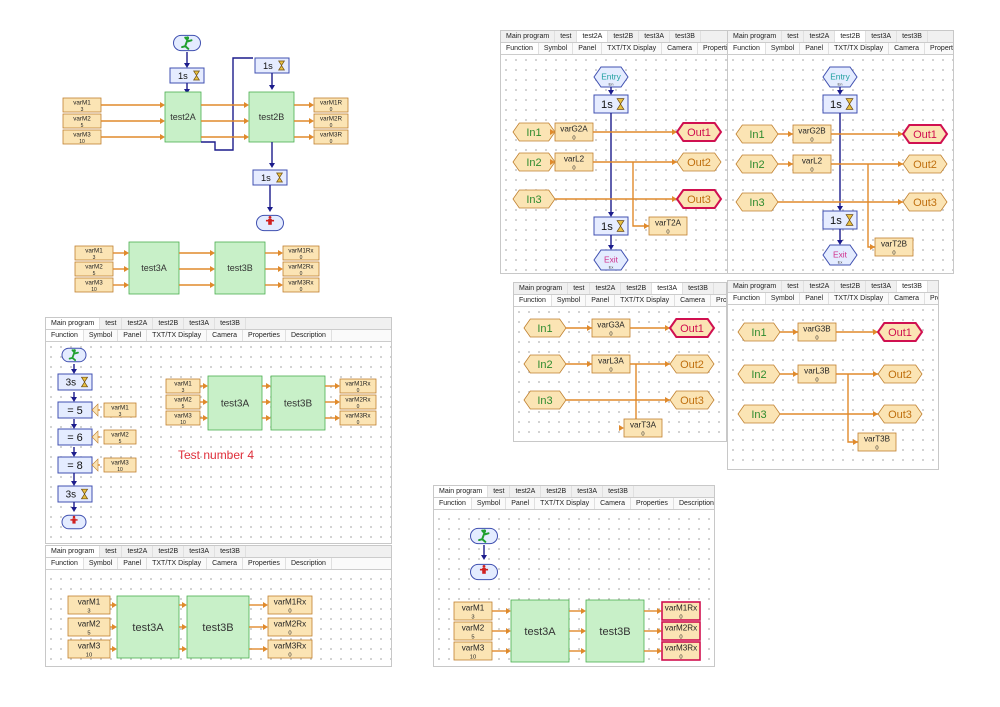 This screenshot has width=1000, height=707. Describe the element at coordinates (301, 251) in the screenshot. I see `variable-name: varM1Rx` at that location.